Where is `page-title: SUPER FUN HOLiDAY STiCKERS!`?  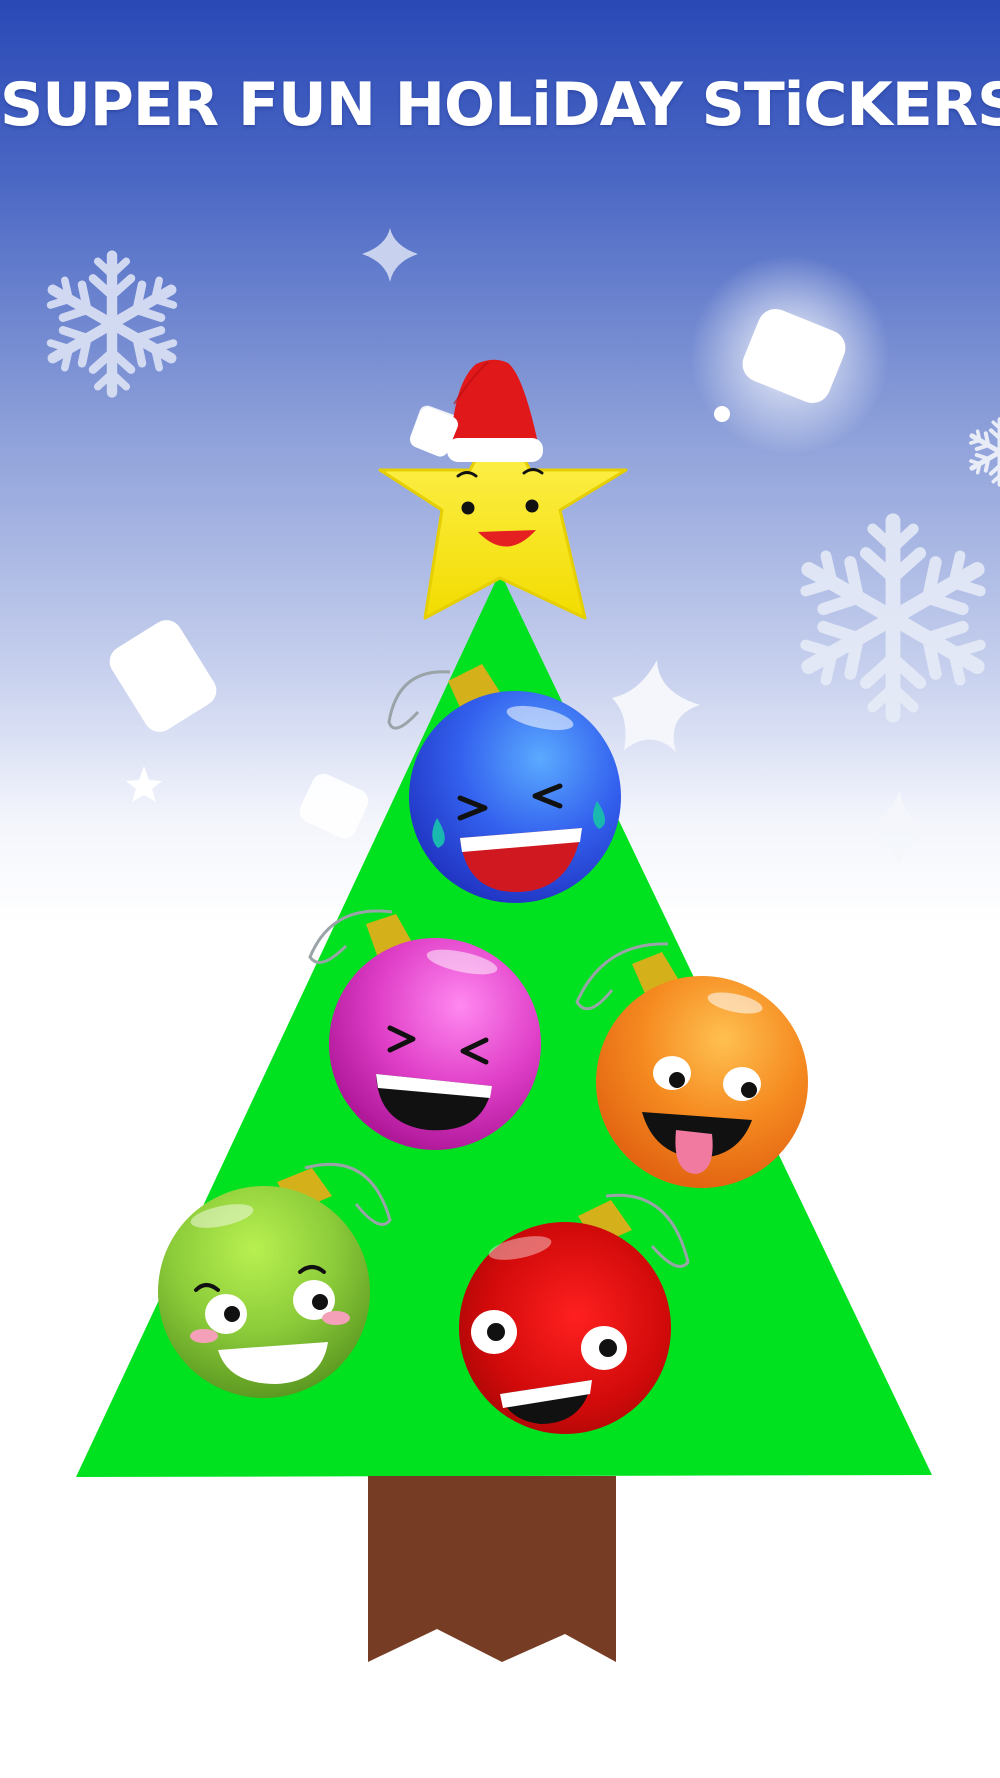 page-title: SUPER FUN HOLiDAY STiCKERS! is located at coordinates (500, 105).